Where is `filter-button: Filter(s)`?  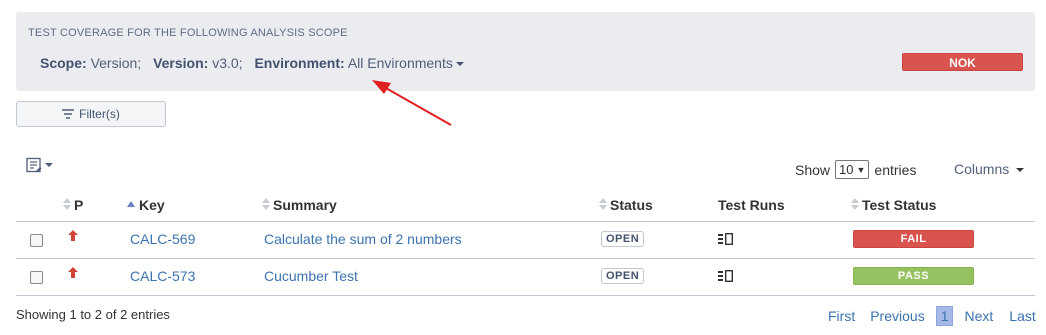 filter-button: Filter(s) is located at coordinates (91, 114).